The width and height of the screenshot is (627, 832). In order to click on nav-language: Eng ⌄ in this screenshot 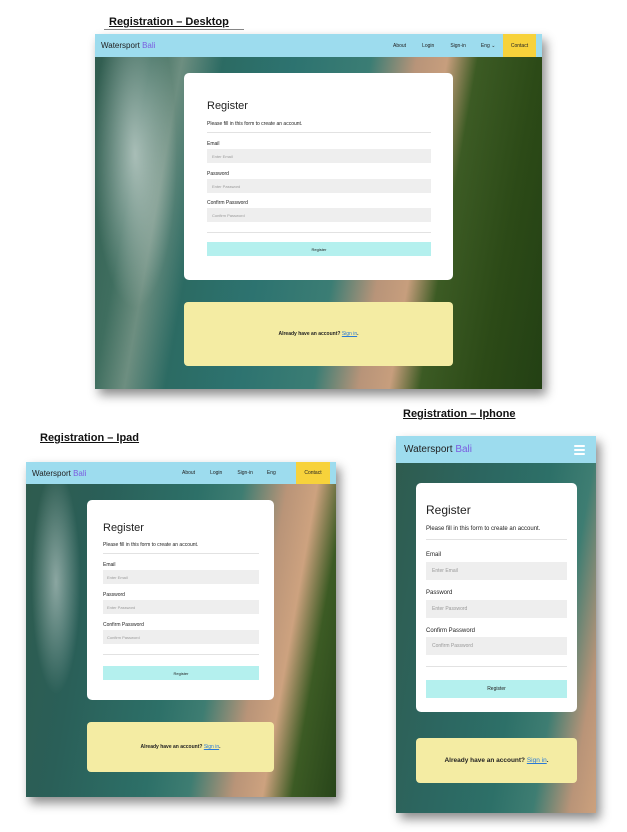, I will do `click(488, 46)`.